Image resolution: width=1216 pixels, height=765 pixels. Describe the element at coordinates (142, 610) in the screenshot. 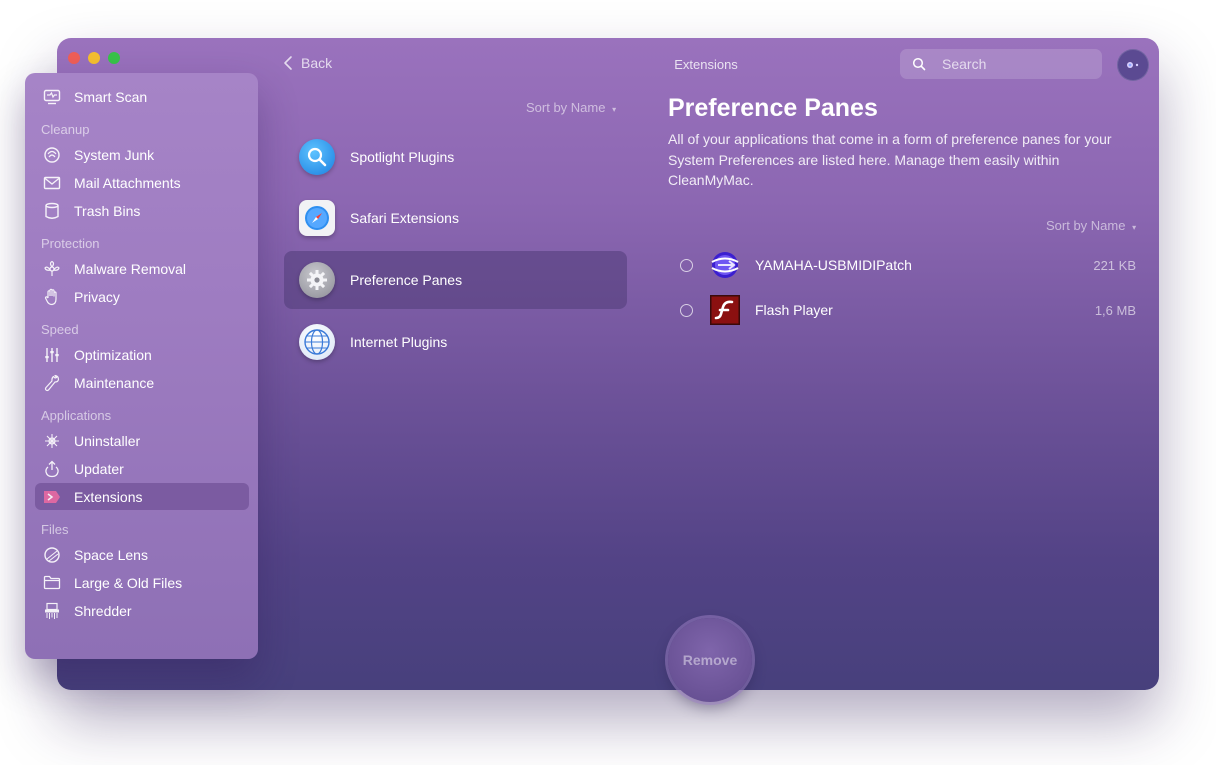

I see `sidebar-item-shredder: Shredder` at that location.